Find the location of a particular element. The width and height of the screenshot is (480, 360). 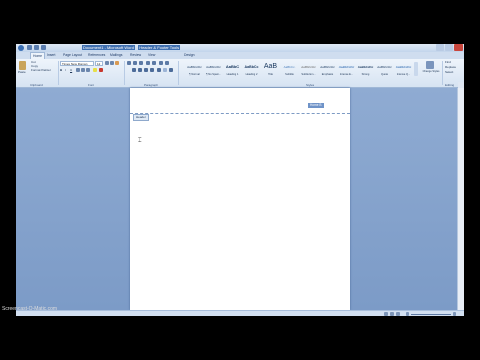

watermark: Screencast-O-Matic.com is located at coordinates (30, 309).